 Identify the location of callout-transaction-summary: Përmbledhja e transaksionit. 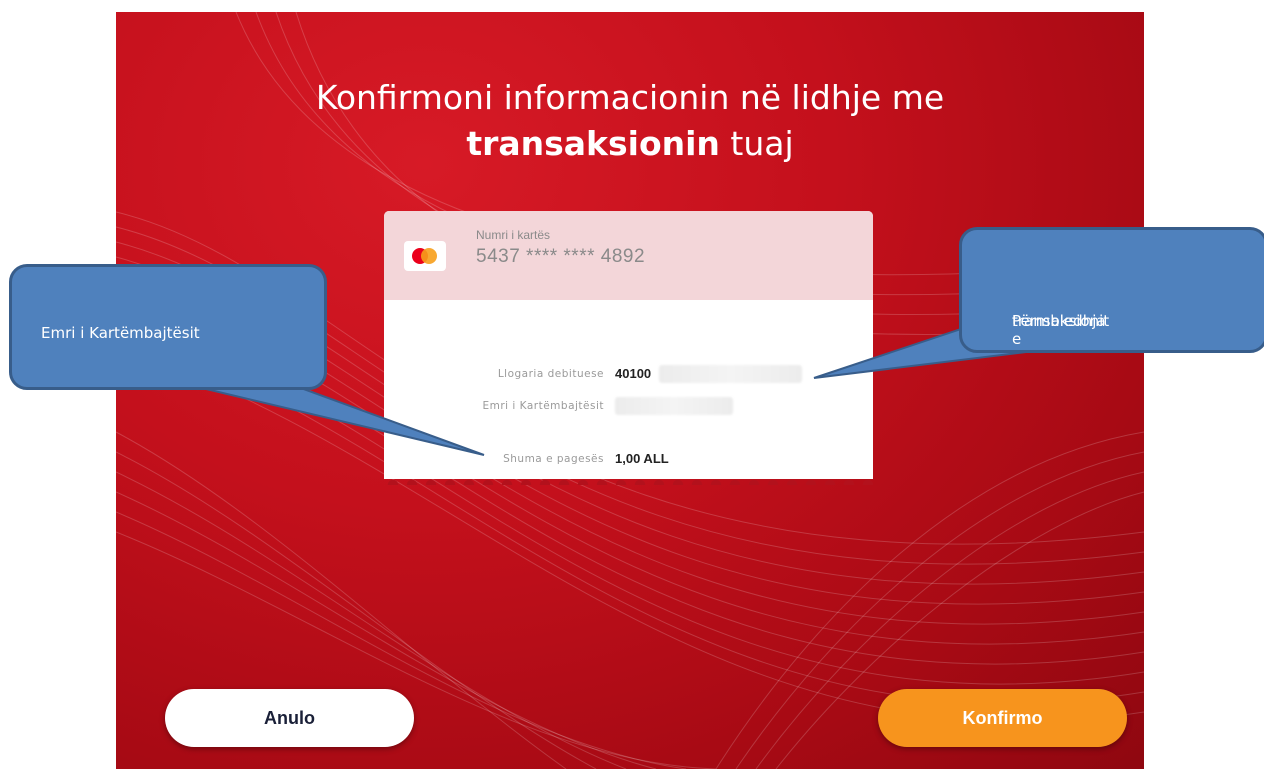
(1111, 290).